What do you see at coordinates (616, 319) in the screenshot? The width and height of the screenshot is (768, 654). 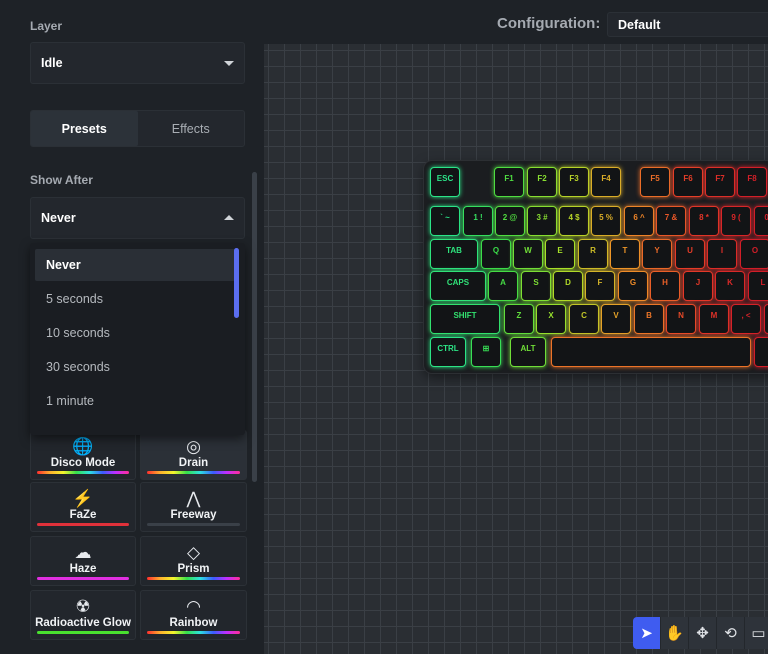 I see `key-4-4: V` at bounding box center [616, 319].